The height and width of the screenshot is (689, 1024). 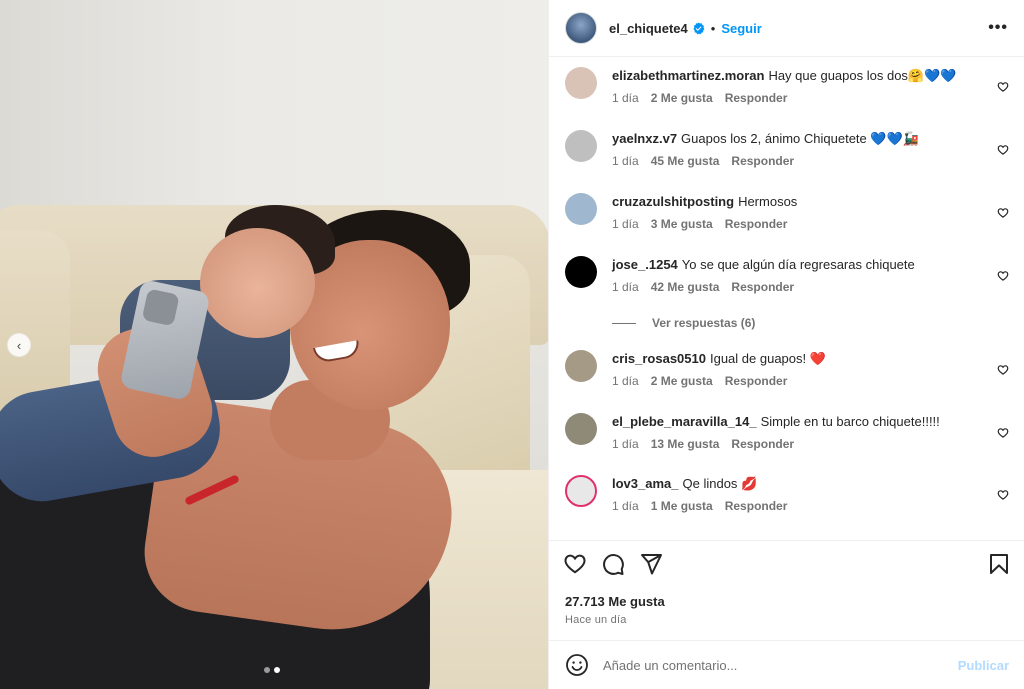 What do you see at coordinates (780, 665) in the screenshot?
I see `comment-input` at bounding box center [780, 665].